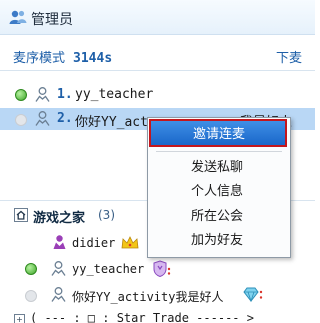 Image resolution: width=320 pixels, height=323 pixels. I want to click on member-row: yy_teacher, so click(157, 269).